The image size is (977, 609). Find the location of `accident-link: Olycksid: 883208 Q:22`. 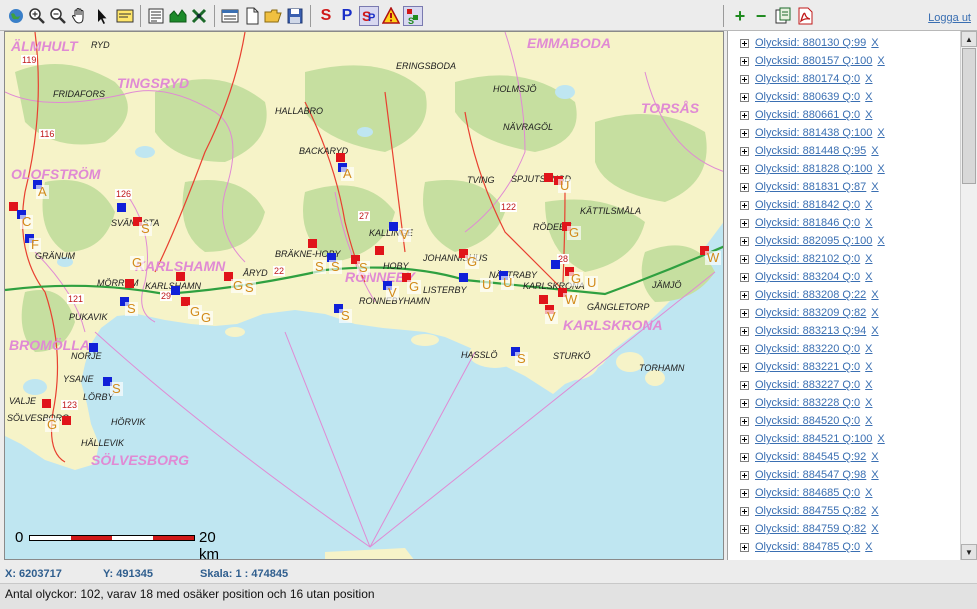

accident-link: Olycksid: 883208 Q:22 is located at coordinates (810, 295).